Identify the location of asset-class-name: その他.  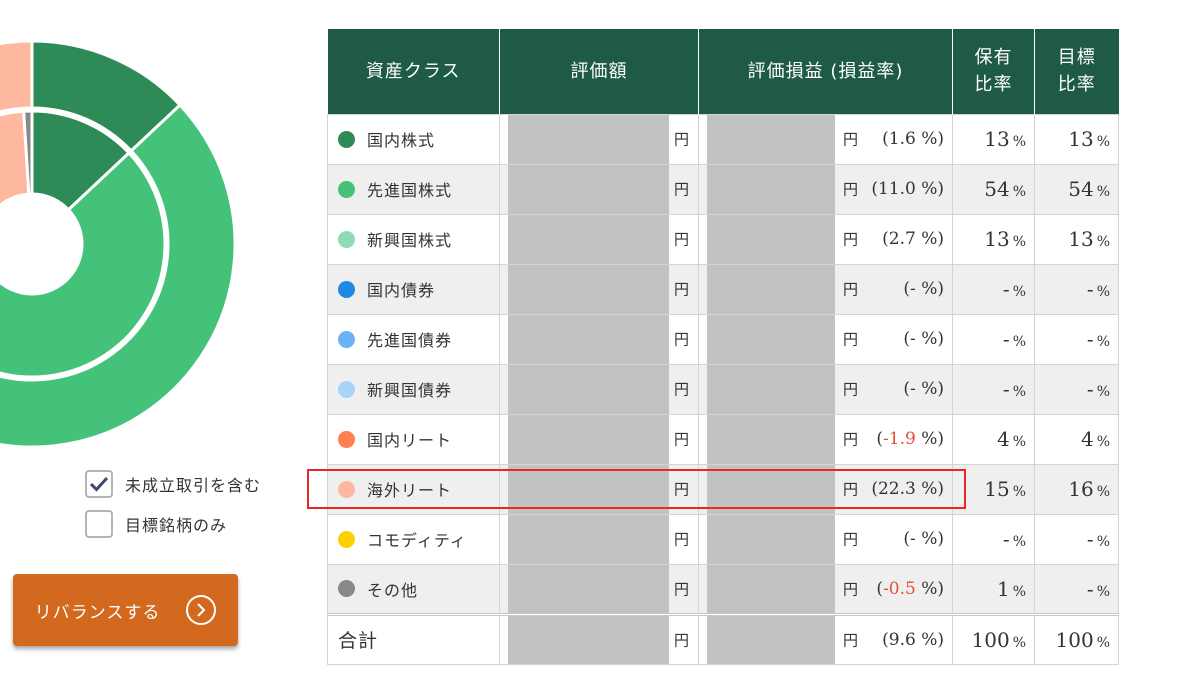
(393, 590).